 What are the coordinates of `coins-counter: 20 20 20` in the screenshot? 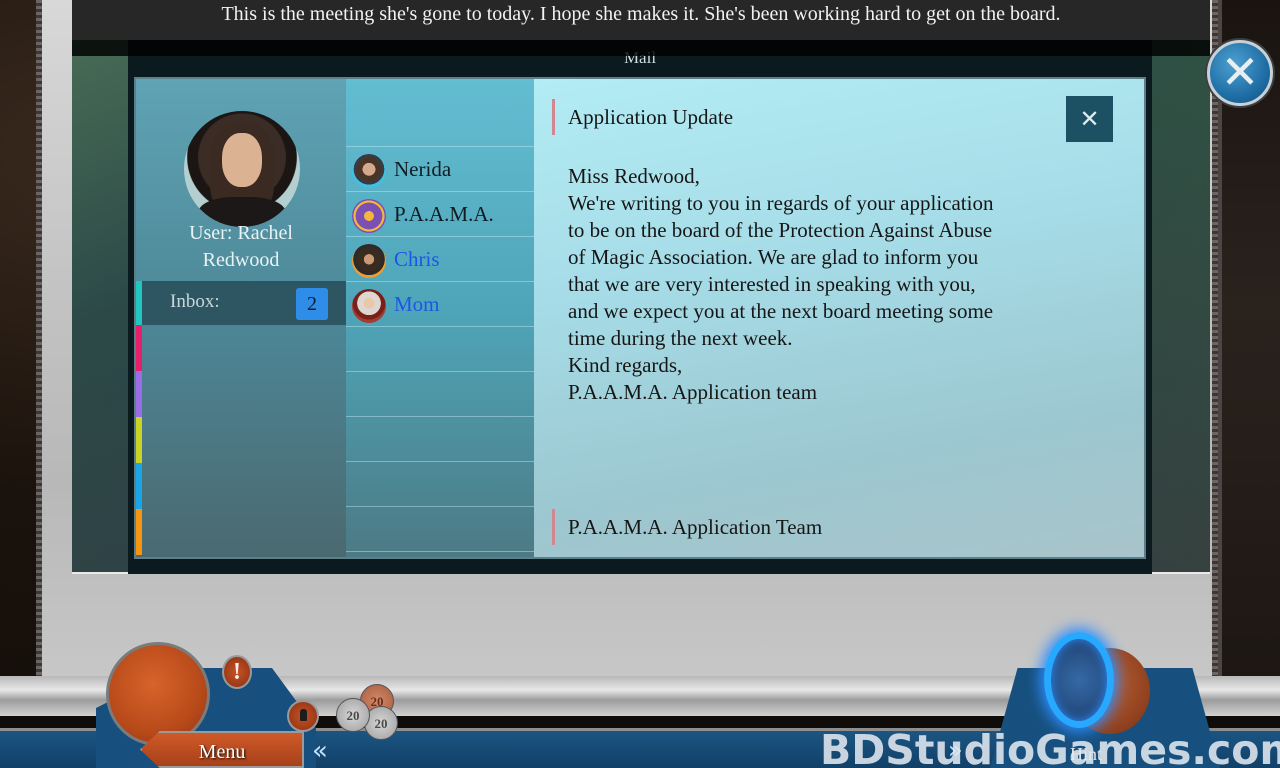 It's located at (369, 714).